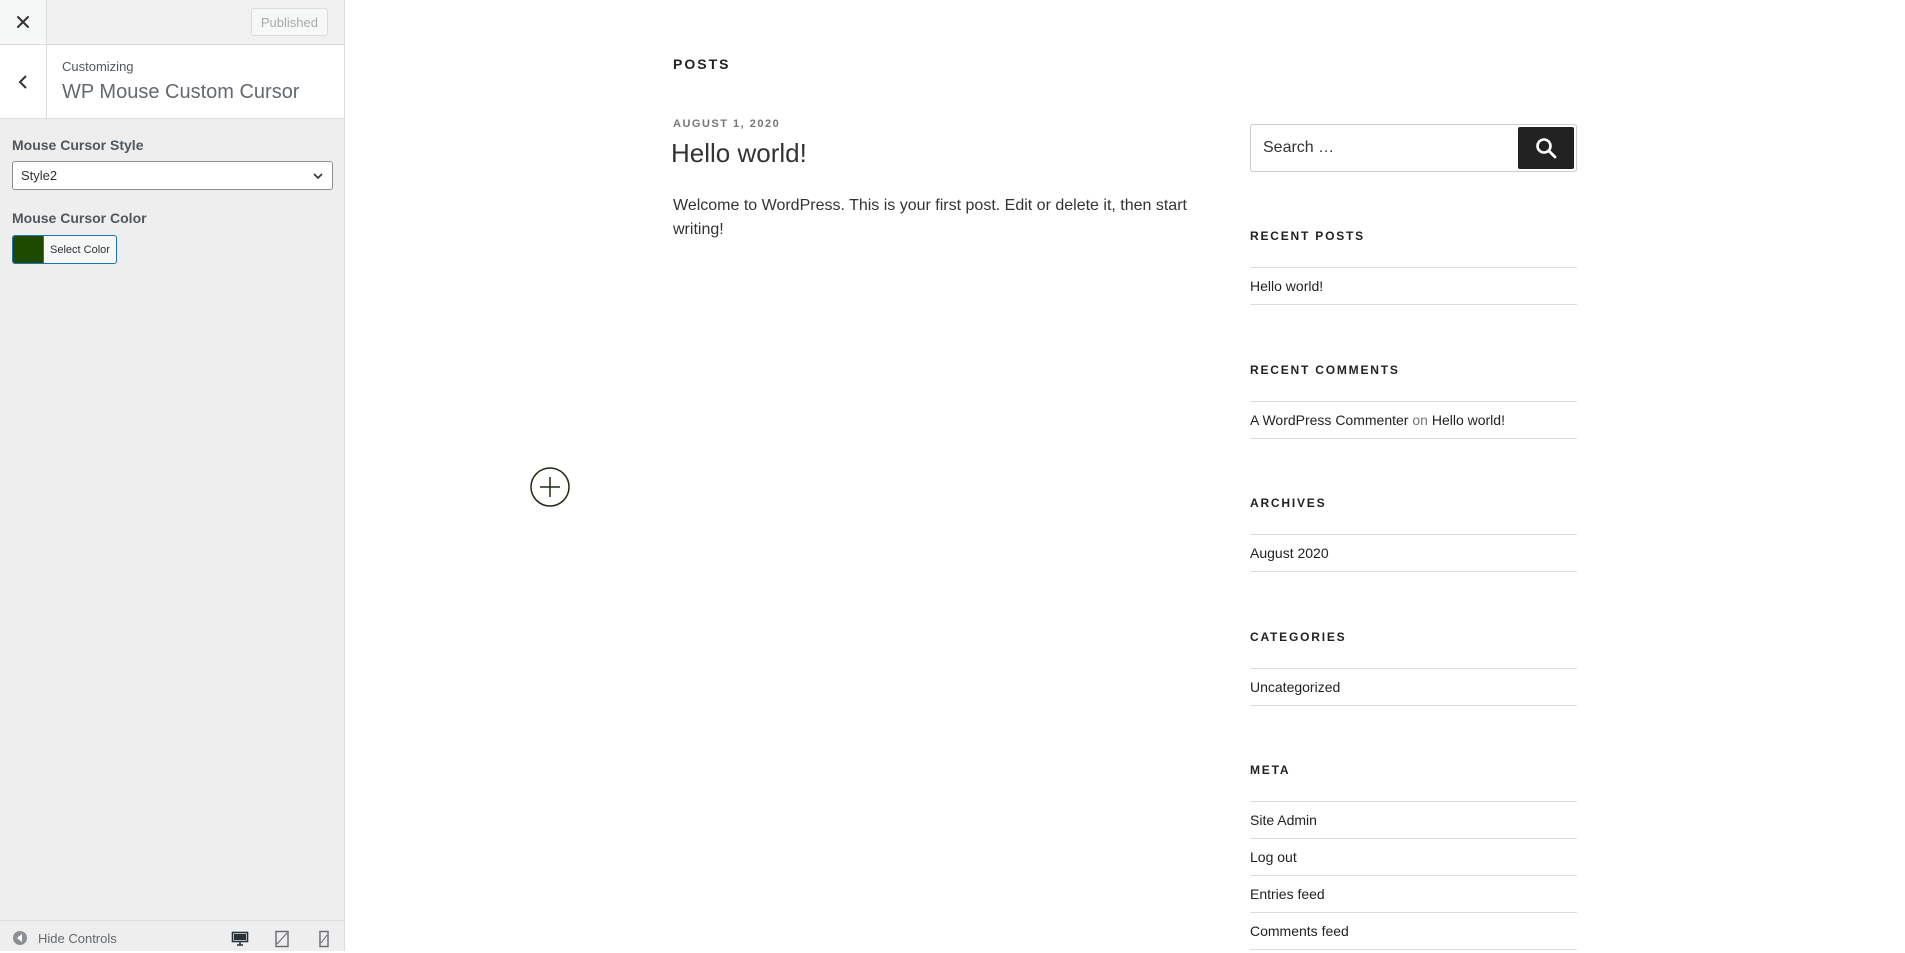 The image size is (1905, 953). I want to click on tablet-icon, so click(282, 939).